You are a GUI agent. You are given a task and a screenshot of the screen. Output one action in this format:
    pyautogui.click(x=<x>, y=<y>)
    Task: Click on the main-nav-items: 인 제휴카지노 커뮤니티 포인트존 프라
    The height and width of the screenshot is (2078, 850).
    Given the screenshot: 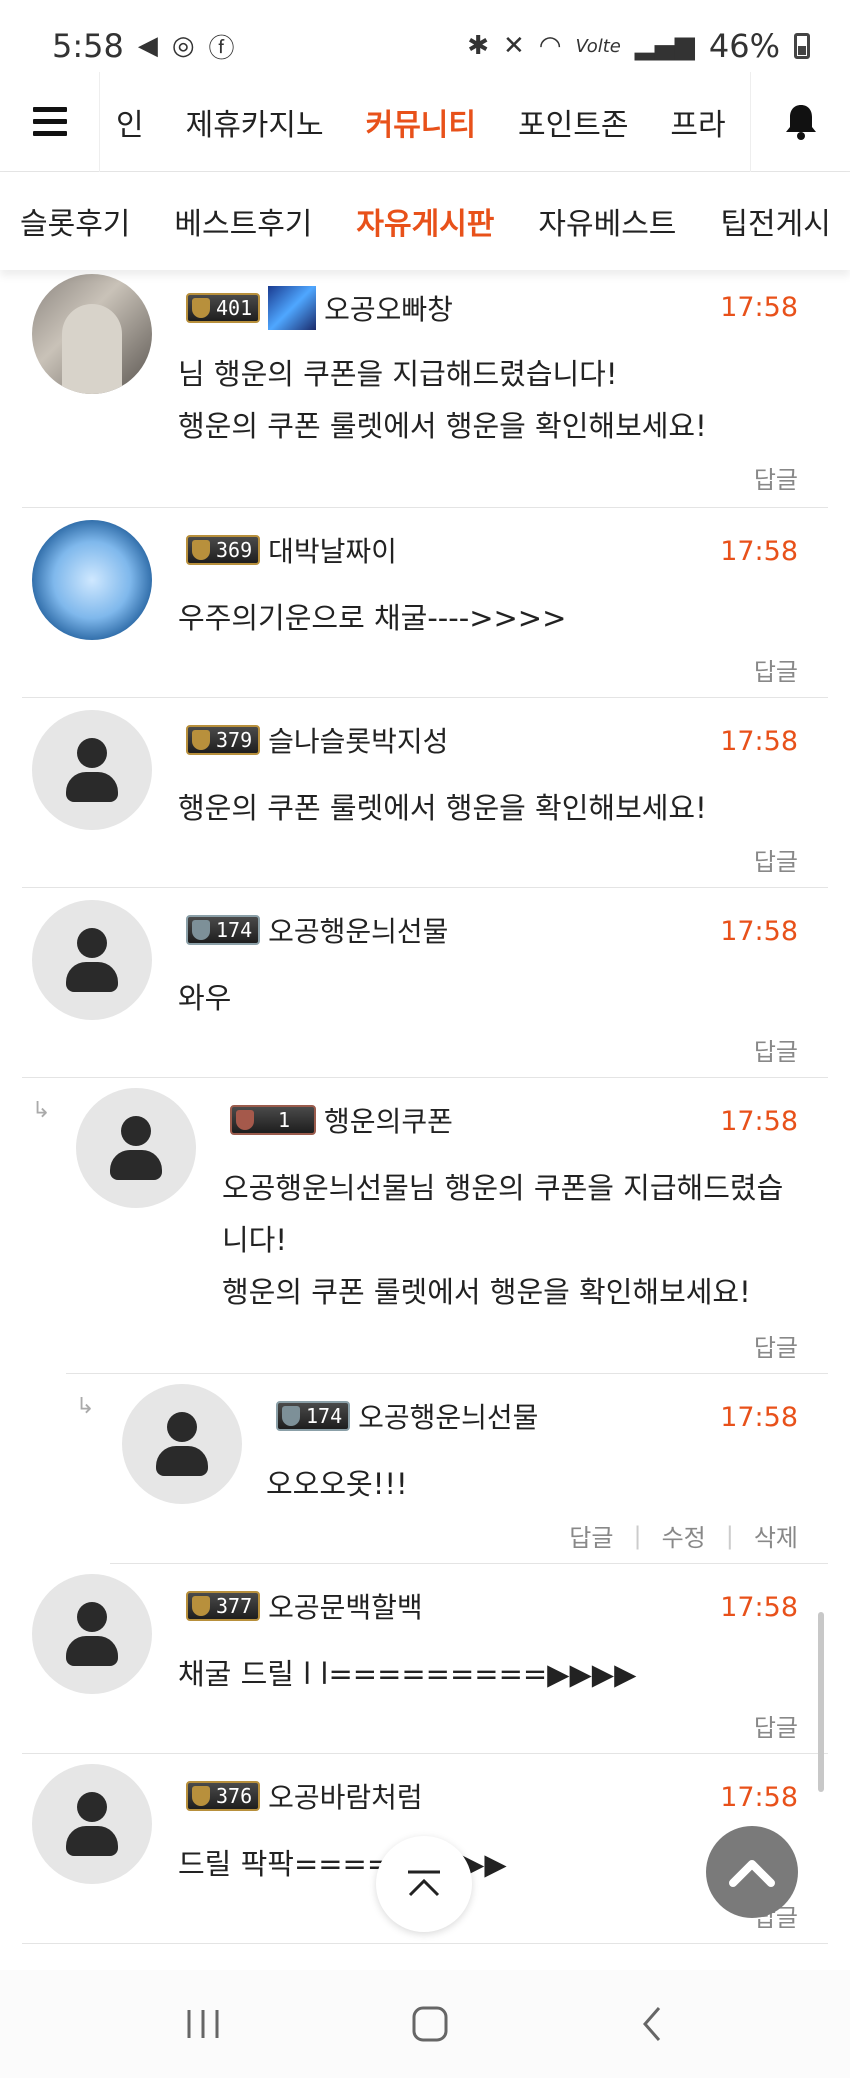 What is the action you would take?
    pyautogui.click(x=425, y=122)
    